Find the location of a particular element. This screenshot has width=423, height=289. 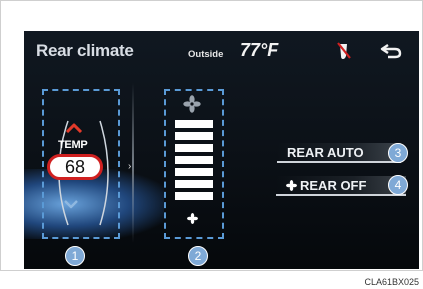

figure-code: CLA61BX025 is located at coordinates (391, 282).